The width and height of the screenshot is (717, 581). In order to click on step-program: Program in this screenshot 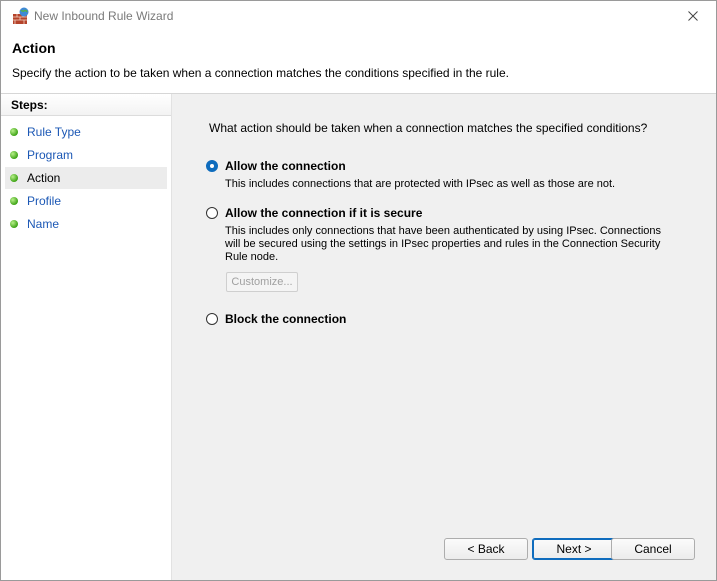, I will do `click(86, 155)`.